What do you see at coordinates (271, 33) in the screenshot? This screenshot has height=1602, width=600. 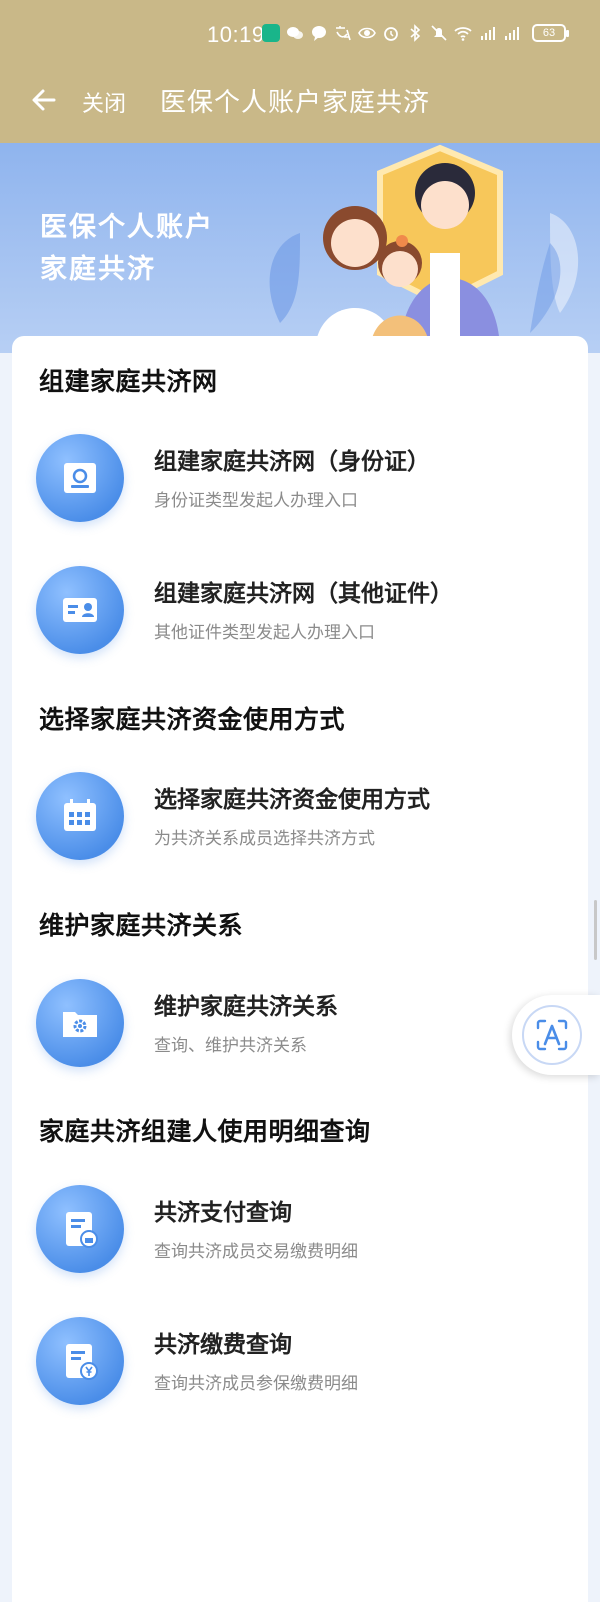 I see `app-badge-icon` at bounding box center [271, 33].